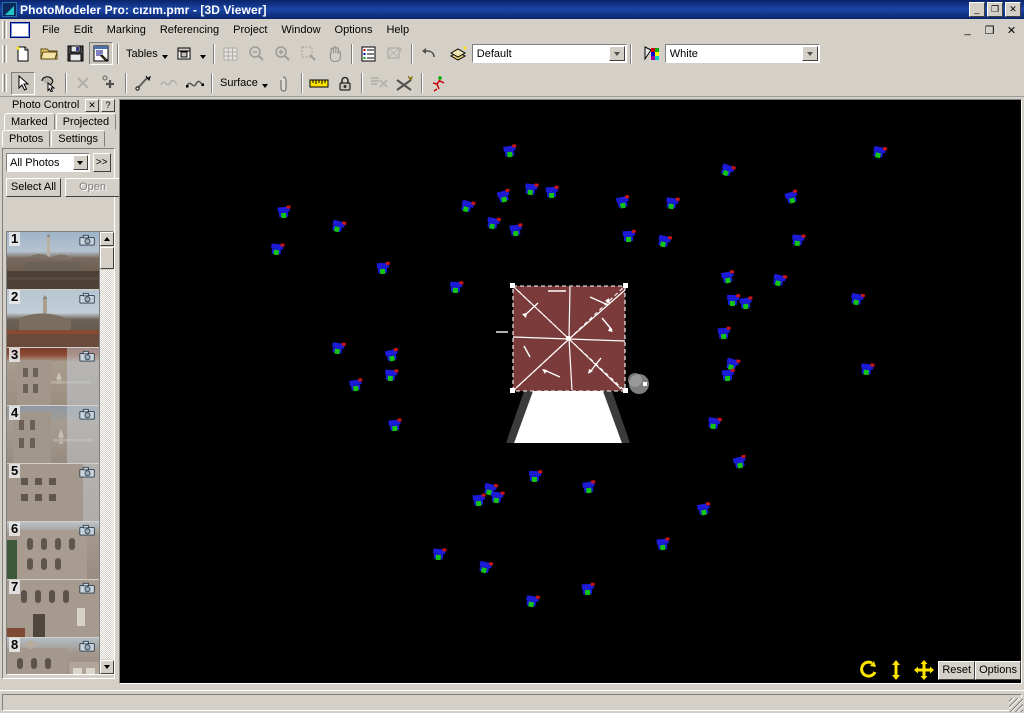  Describe the element at coordinates (397, 30) in the screenshot. I see `menu-item-help: Help` at that location.